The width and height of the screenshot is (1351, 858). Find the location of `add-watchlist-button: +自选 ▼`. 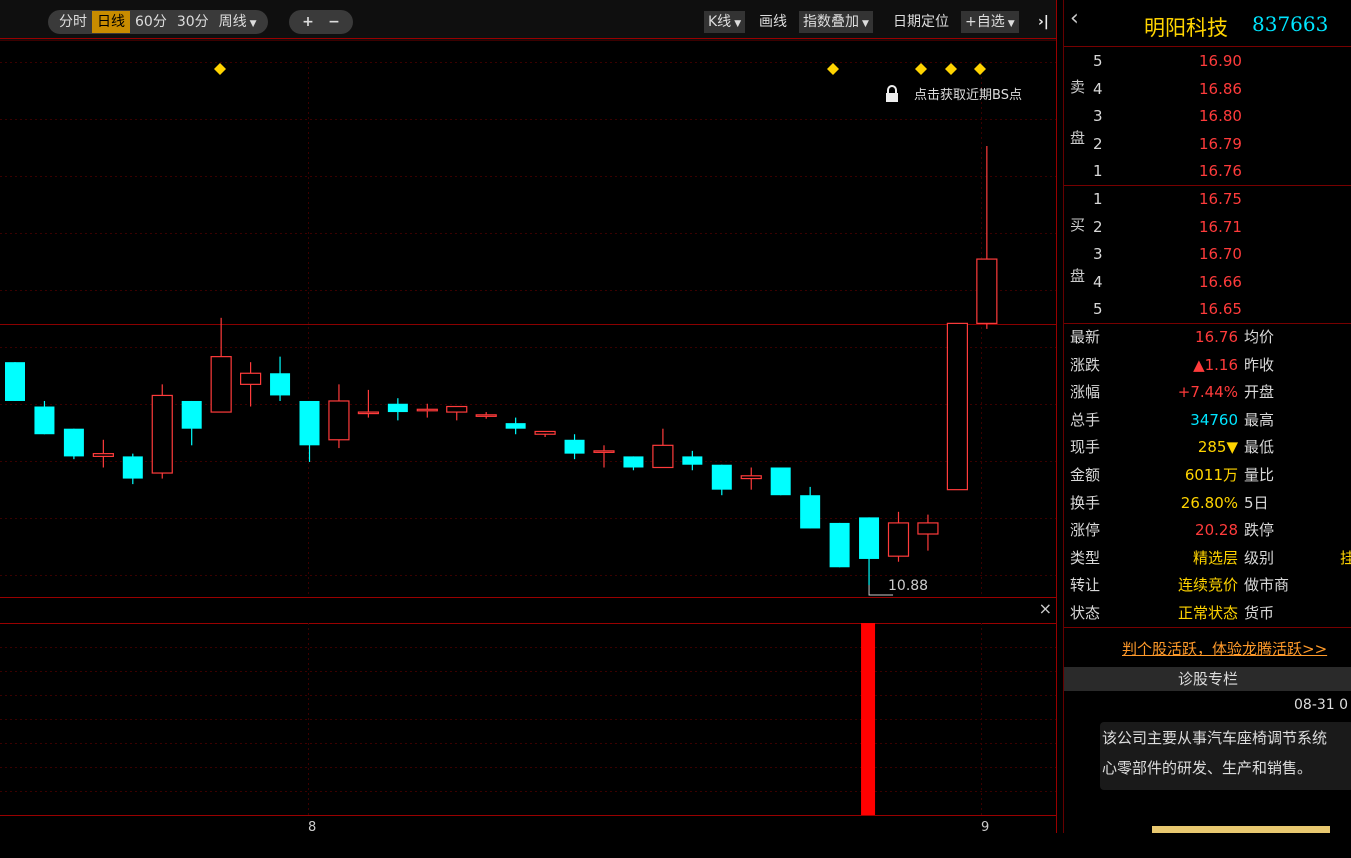

add-watchlist-button: +自选 ▼ is located at coordinates (990, 22).